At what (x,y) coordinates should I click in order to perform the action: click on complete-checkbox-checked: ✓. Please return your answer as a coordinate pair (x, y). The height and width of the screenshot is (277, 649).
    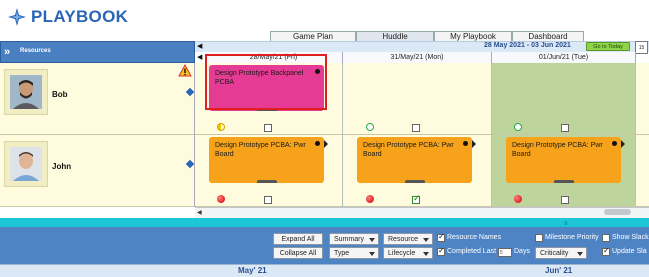
    Looking at the image, I should click on (416, 198).